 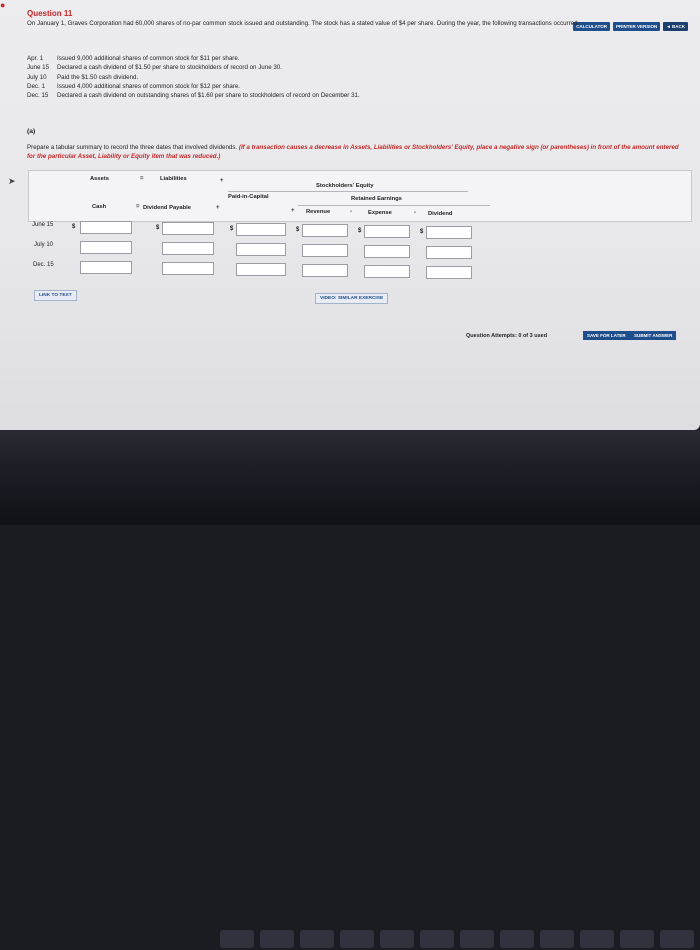 What do you see at coordinates (99, 207) in the screenshot?
I see `header-cash: Cash` at bounding box center [99, 207].